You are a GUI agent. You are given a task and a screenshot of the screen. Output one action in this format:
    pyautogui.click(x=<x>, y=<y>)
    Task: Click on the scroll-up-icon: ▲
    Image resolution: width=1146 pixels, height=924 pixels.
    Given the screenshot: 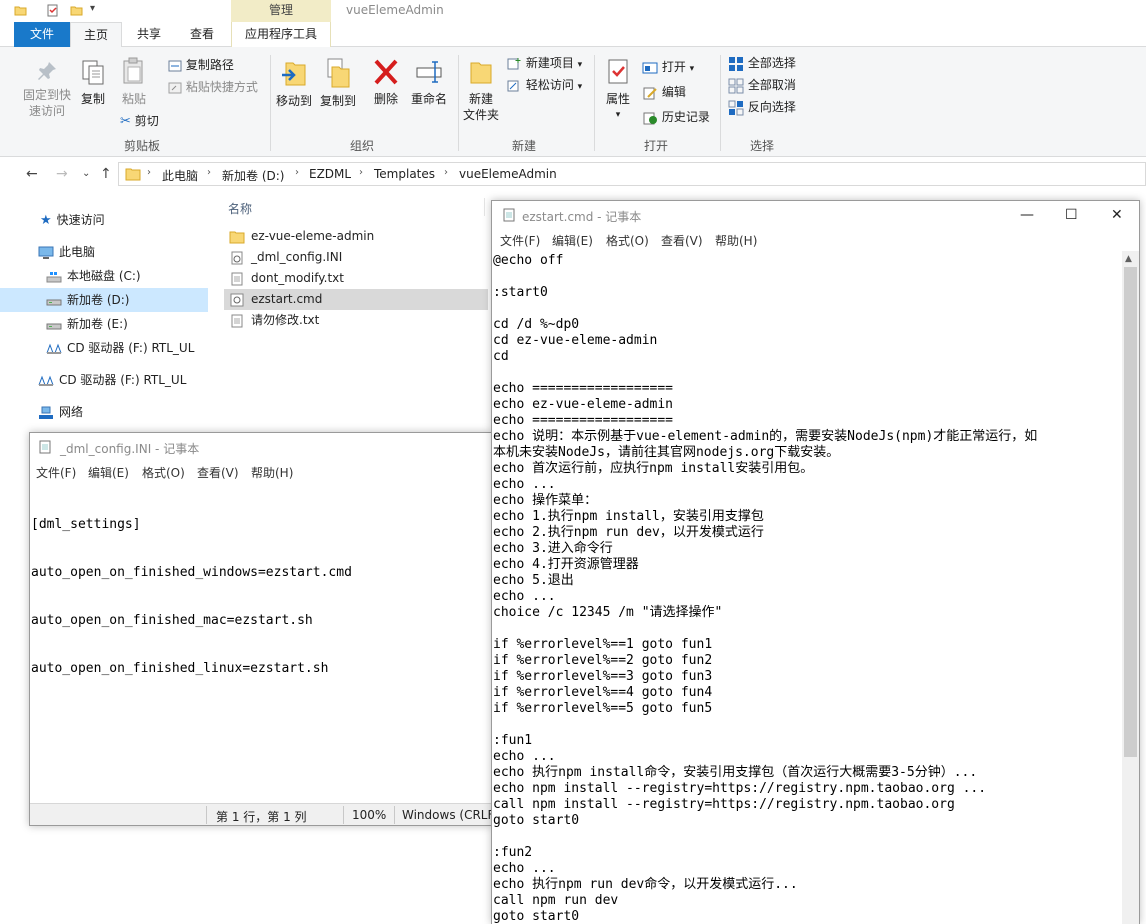 What is the action you would take?
    pyautogui.click(x=1128, y=259)
    